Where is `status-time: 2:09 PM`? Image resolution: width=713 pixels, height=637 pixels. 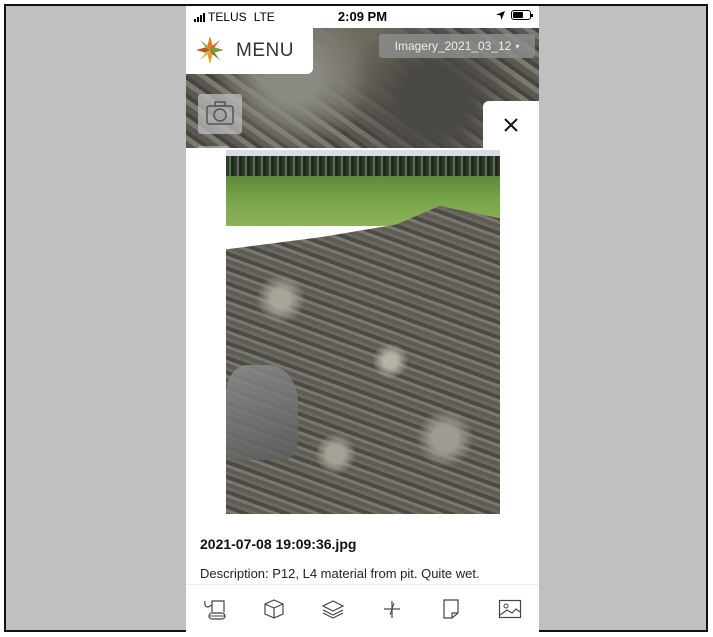
status-time: 2:09 PM is located at coordinates (362, 16).